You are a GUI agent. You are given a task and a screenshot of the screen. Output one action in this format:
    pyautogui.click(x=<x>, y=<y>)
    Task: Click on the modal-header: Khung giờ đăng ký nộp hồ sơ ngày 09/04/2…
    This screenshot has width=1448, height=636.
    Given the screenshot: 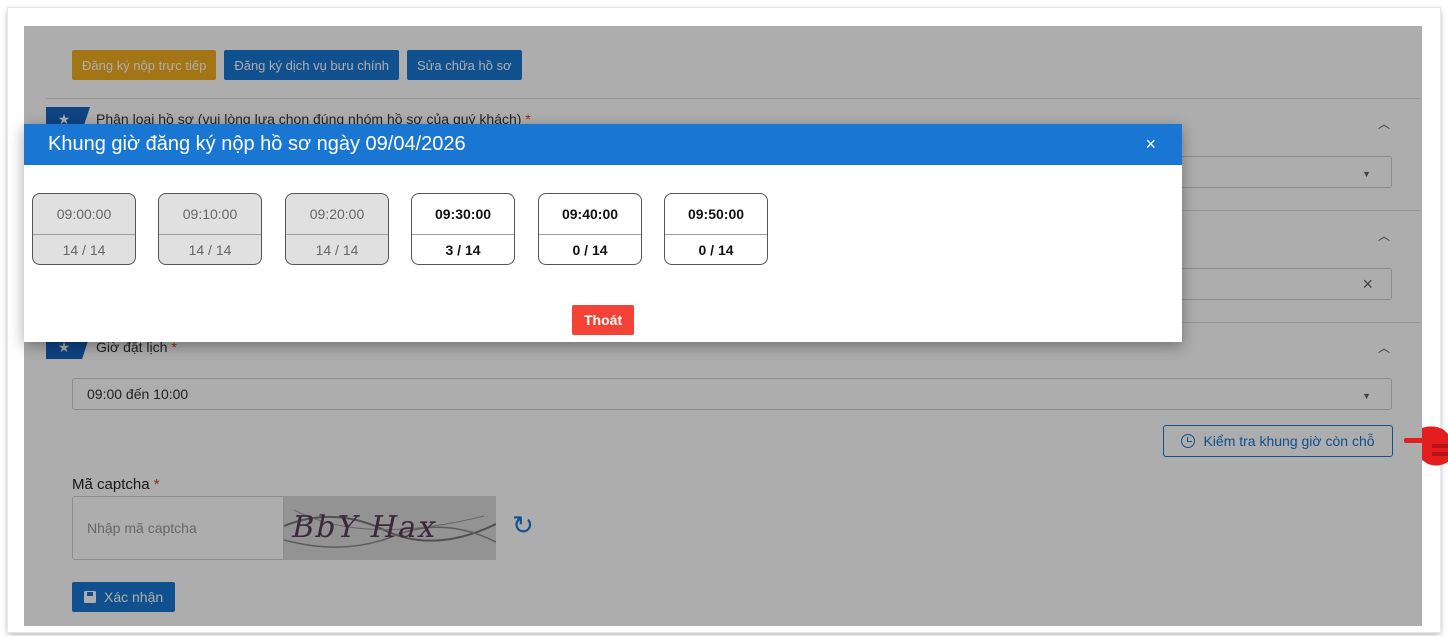 What is the action you would take?
    pyautogui.click(x=603, y=144)
    